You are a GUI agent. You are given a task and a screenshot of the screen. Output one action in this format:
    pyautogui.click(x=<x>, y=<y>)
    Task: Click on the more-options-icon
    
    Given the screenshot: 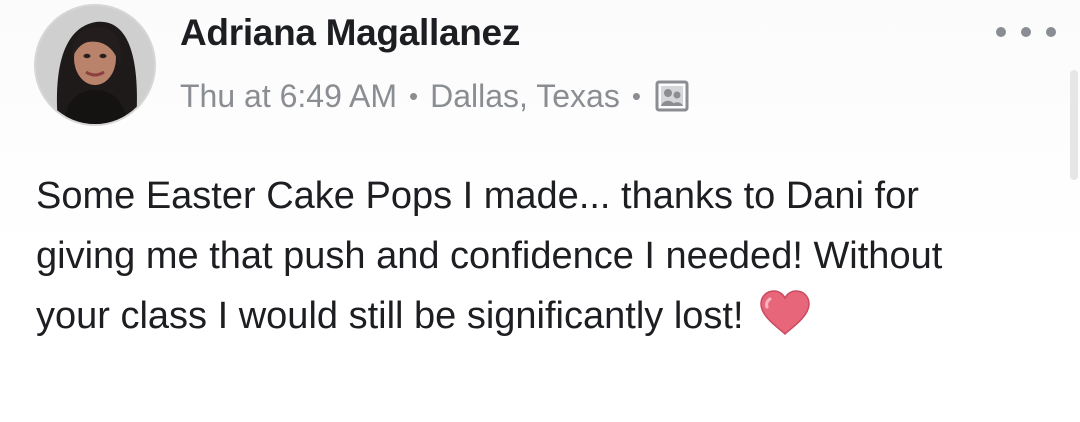 What is the action you would take?
    pyautogui.click(x=1026, y=32)
    